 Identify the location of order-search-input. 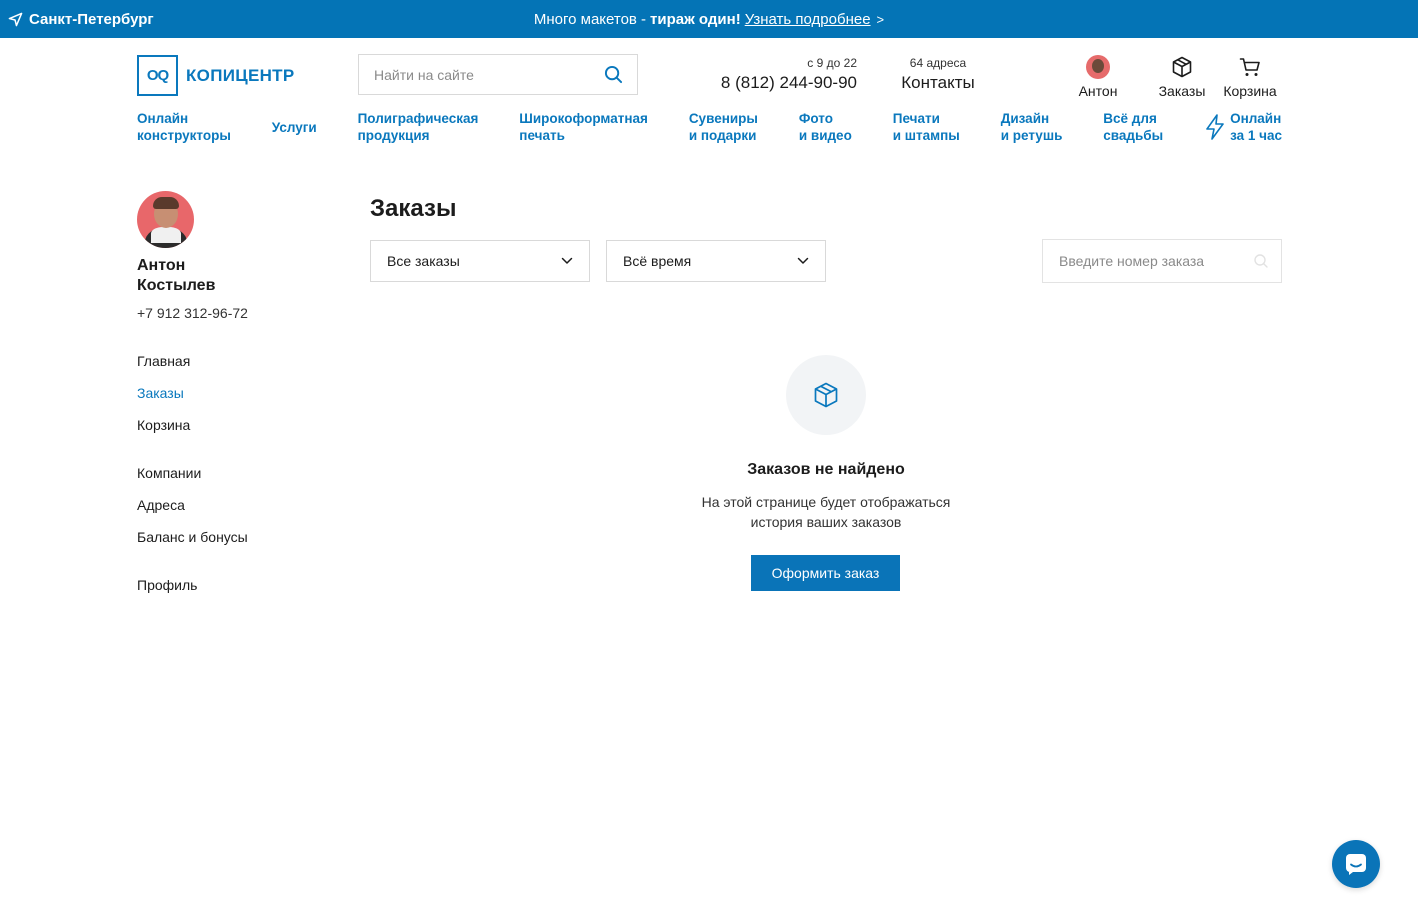
(1156, 261).